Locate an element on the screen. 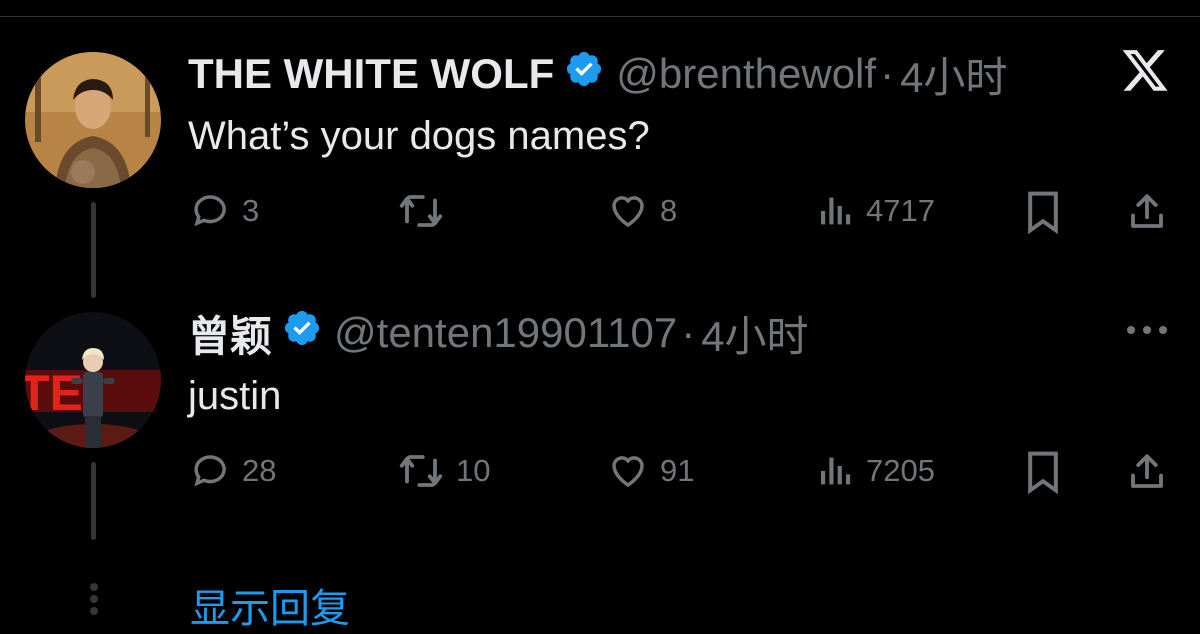 The height and width of the screenshot is (634, 1200). tweet-actions: 28 10 91 7205 is located at coordinates (600, 473).